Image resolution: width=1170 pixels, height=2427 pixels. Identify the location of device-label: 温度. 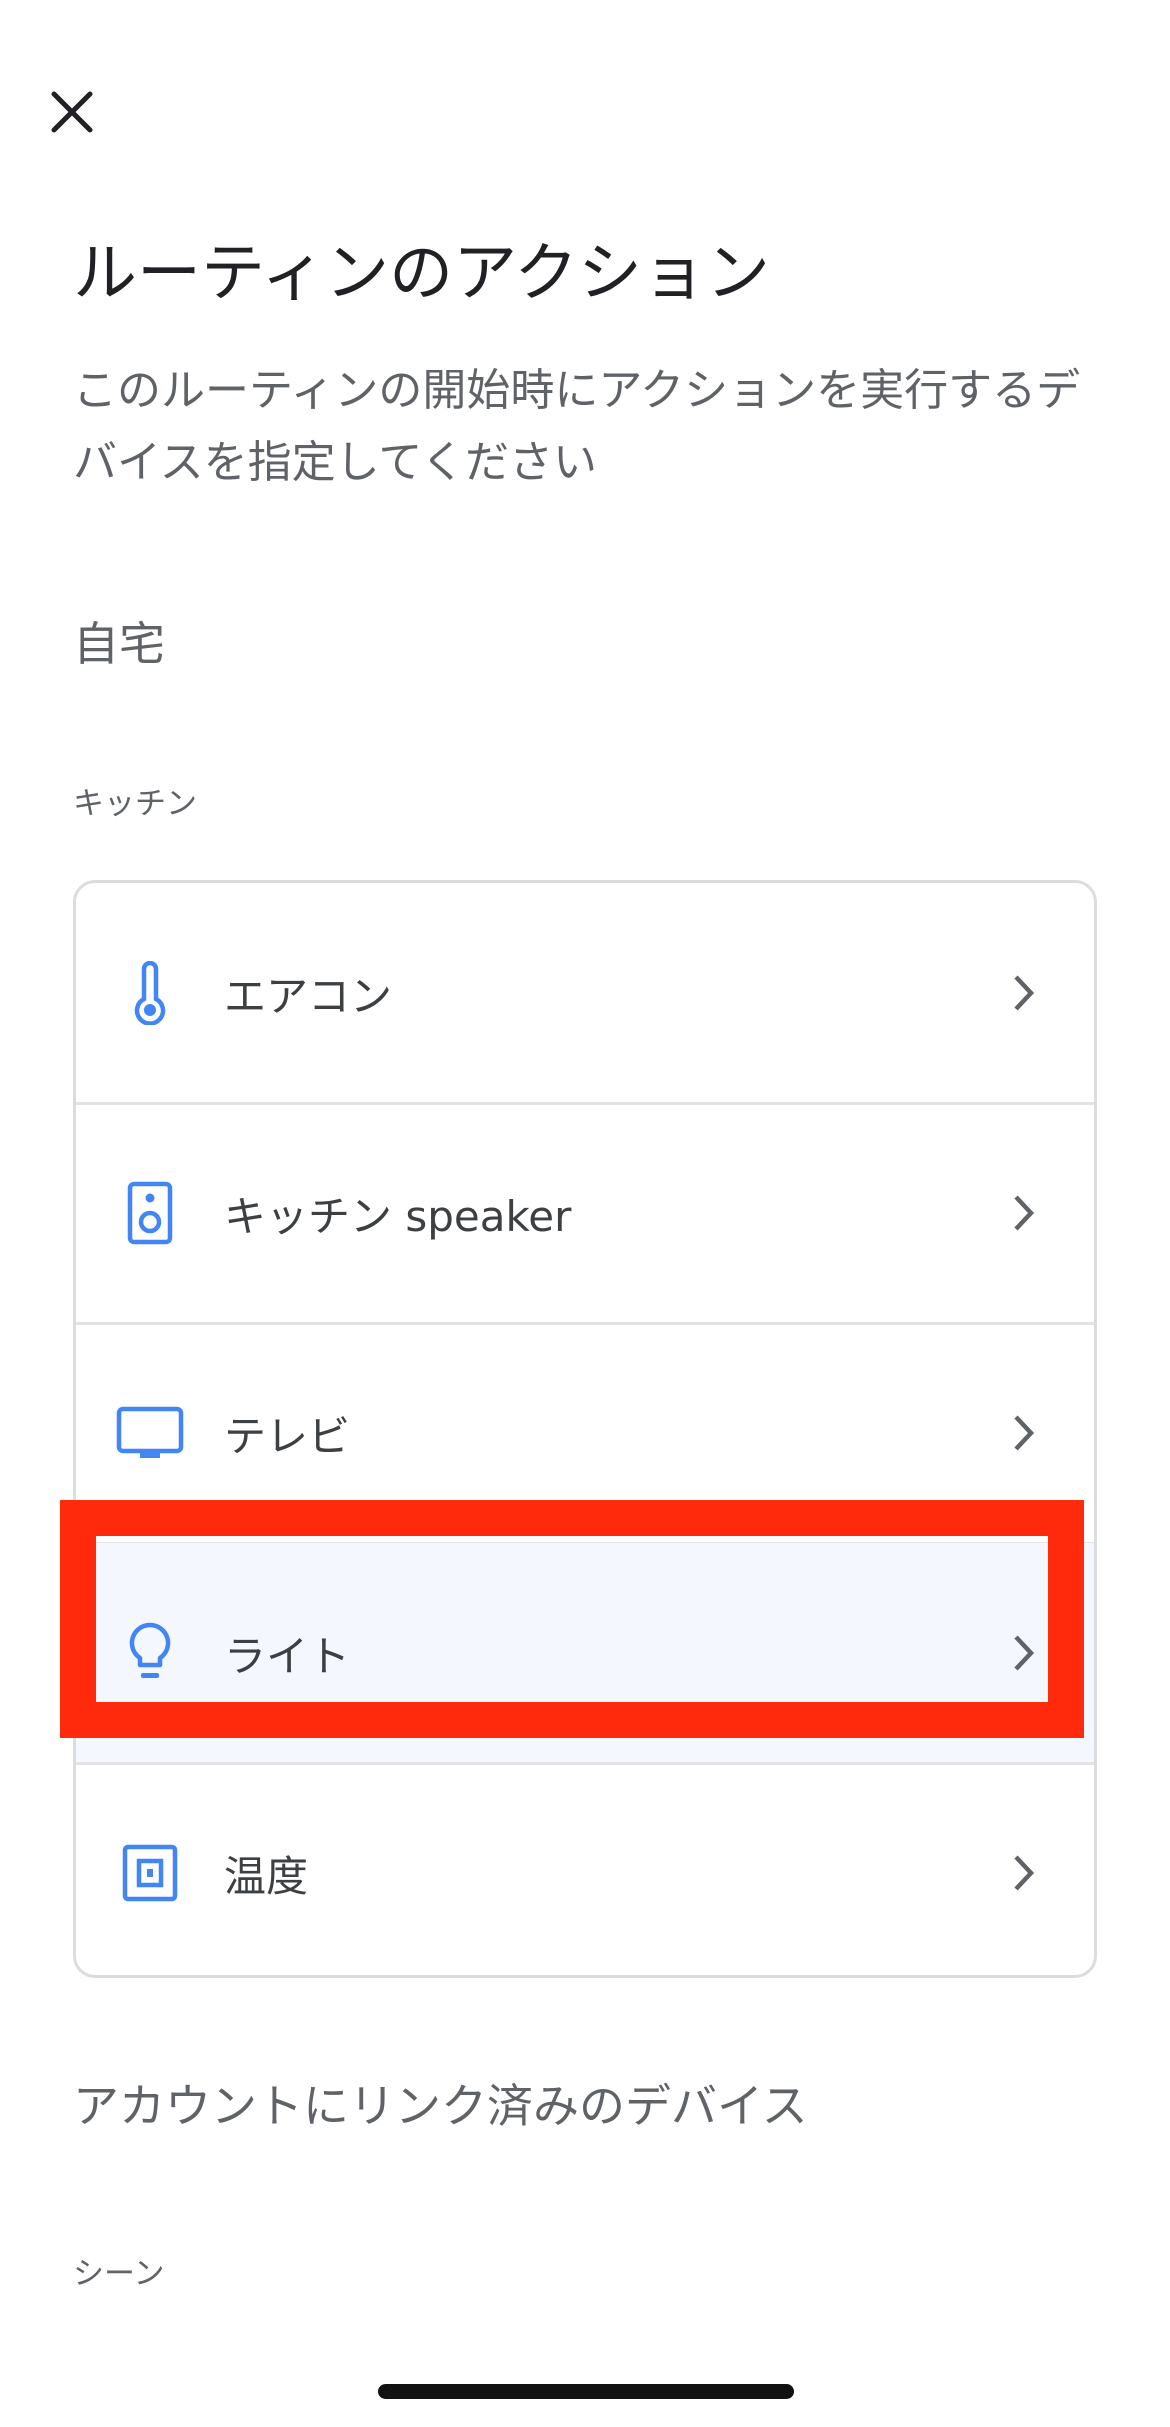
(266, 1876).